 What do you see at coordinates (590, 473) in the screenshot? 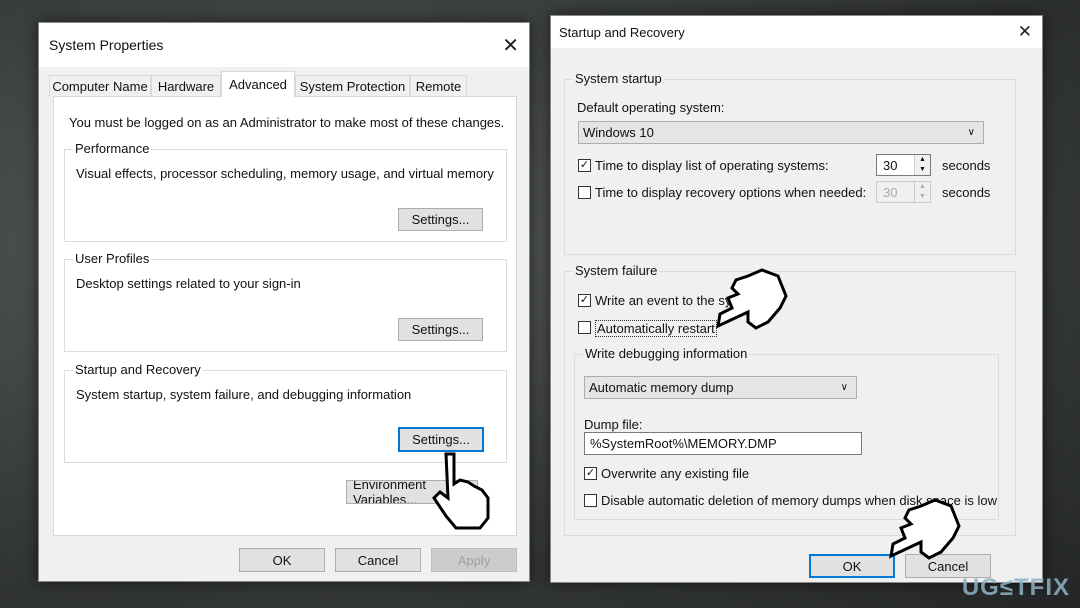
I see `overwrite-checkbox: ✓` at bounding box center [590, 473].